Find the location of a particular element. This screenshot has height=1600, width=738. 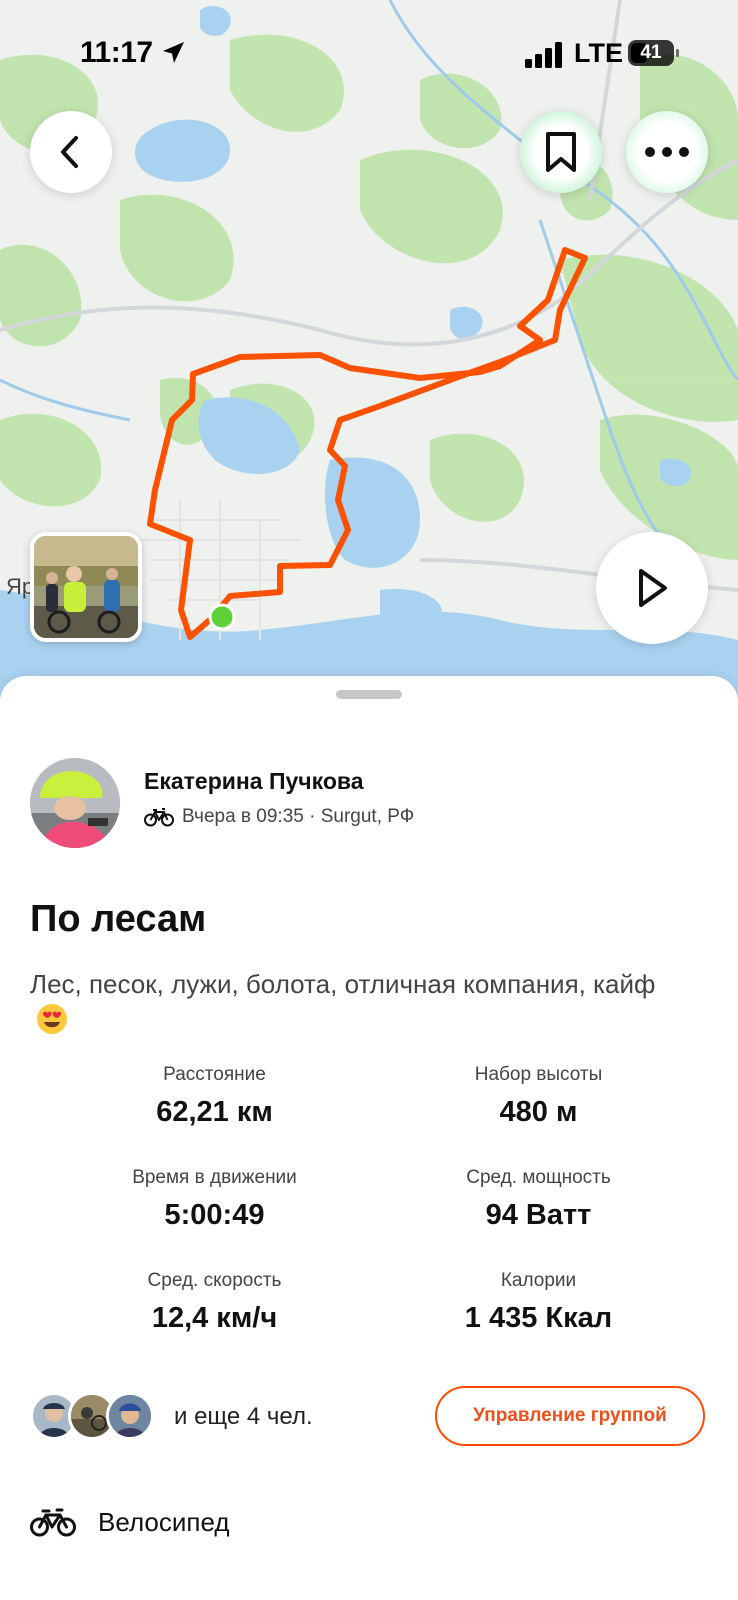

stat-label: Калории is located at coordinates (538, 1280).